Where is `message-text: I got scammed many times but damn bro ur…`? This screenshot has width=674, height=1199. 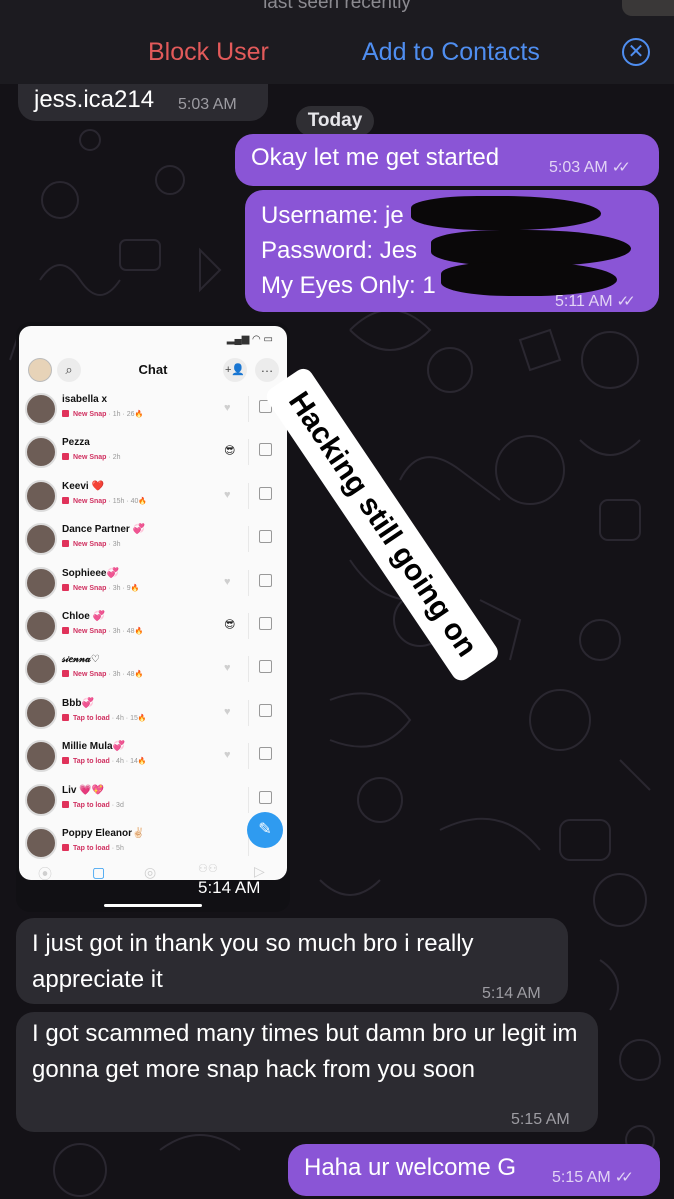 message-text: I got scammed many times but damn bro ur… is located at coordinates (305, 1051).